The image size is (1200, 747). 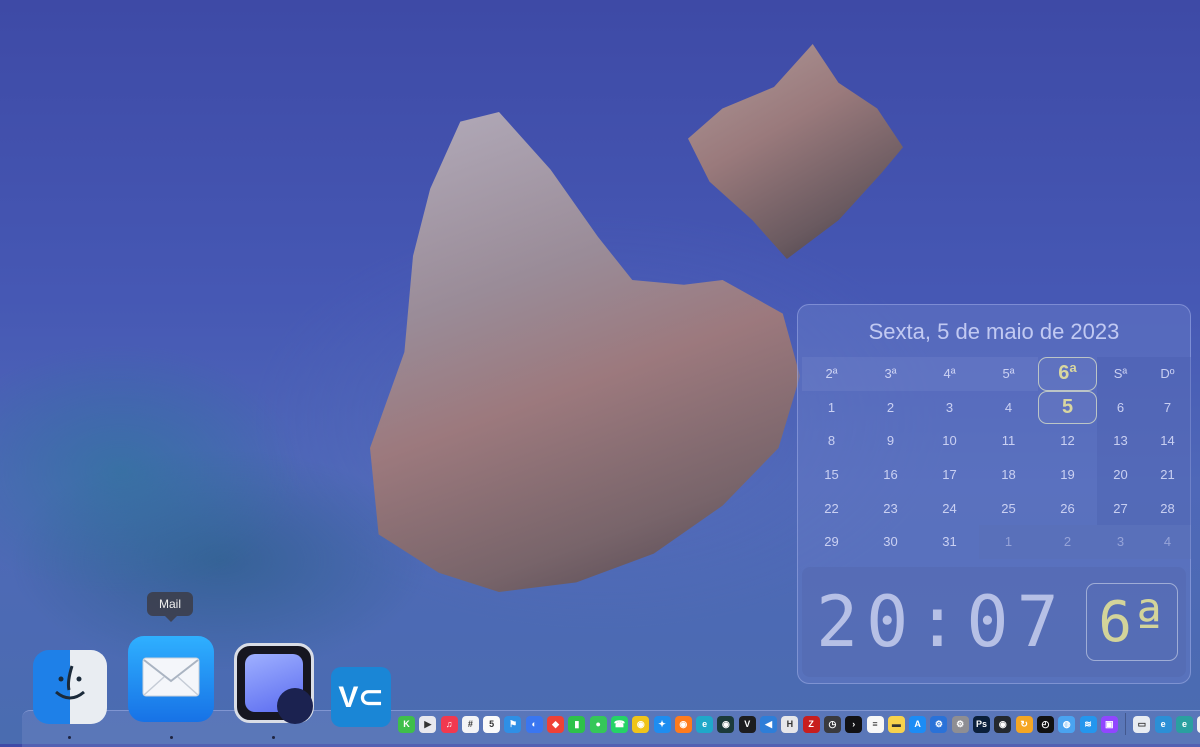 I want to click on dock-tooltip: Mail, so click(x=170, y=607).